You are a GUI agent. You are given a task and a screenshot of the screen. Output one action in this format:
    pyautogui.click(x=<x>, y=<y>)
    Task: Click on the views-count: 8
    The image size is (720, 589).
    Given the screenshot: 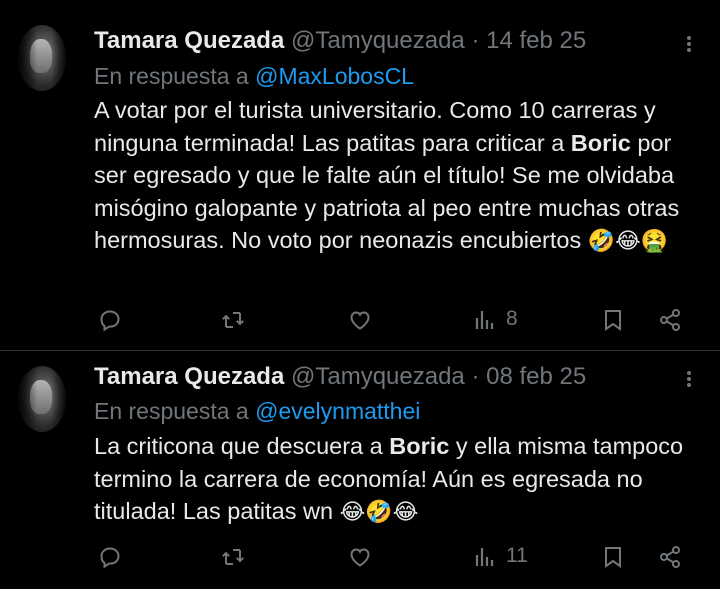 What is the action you would take?
    pyautogui.click(x=512, y=318)
    